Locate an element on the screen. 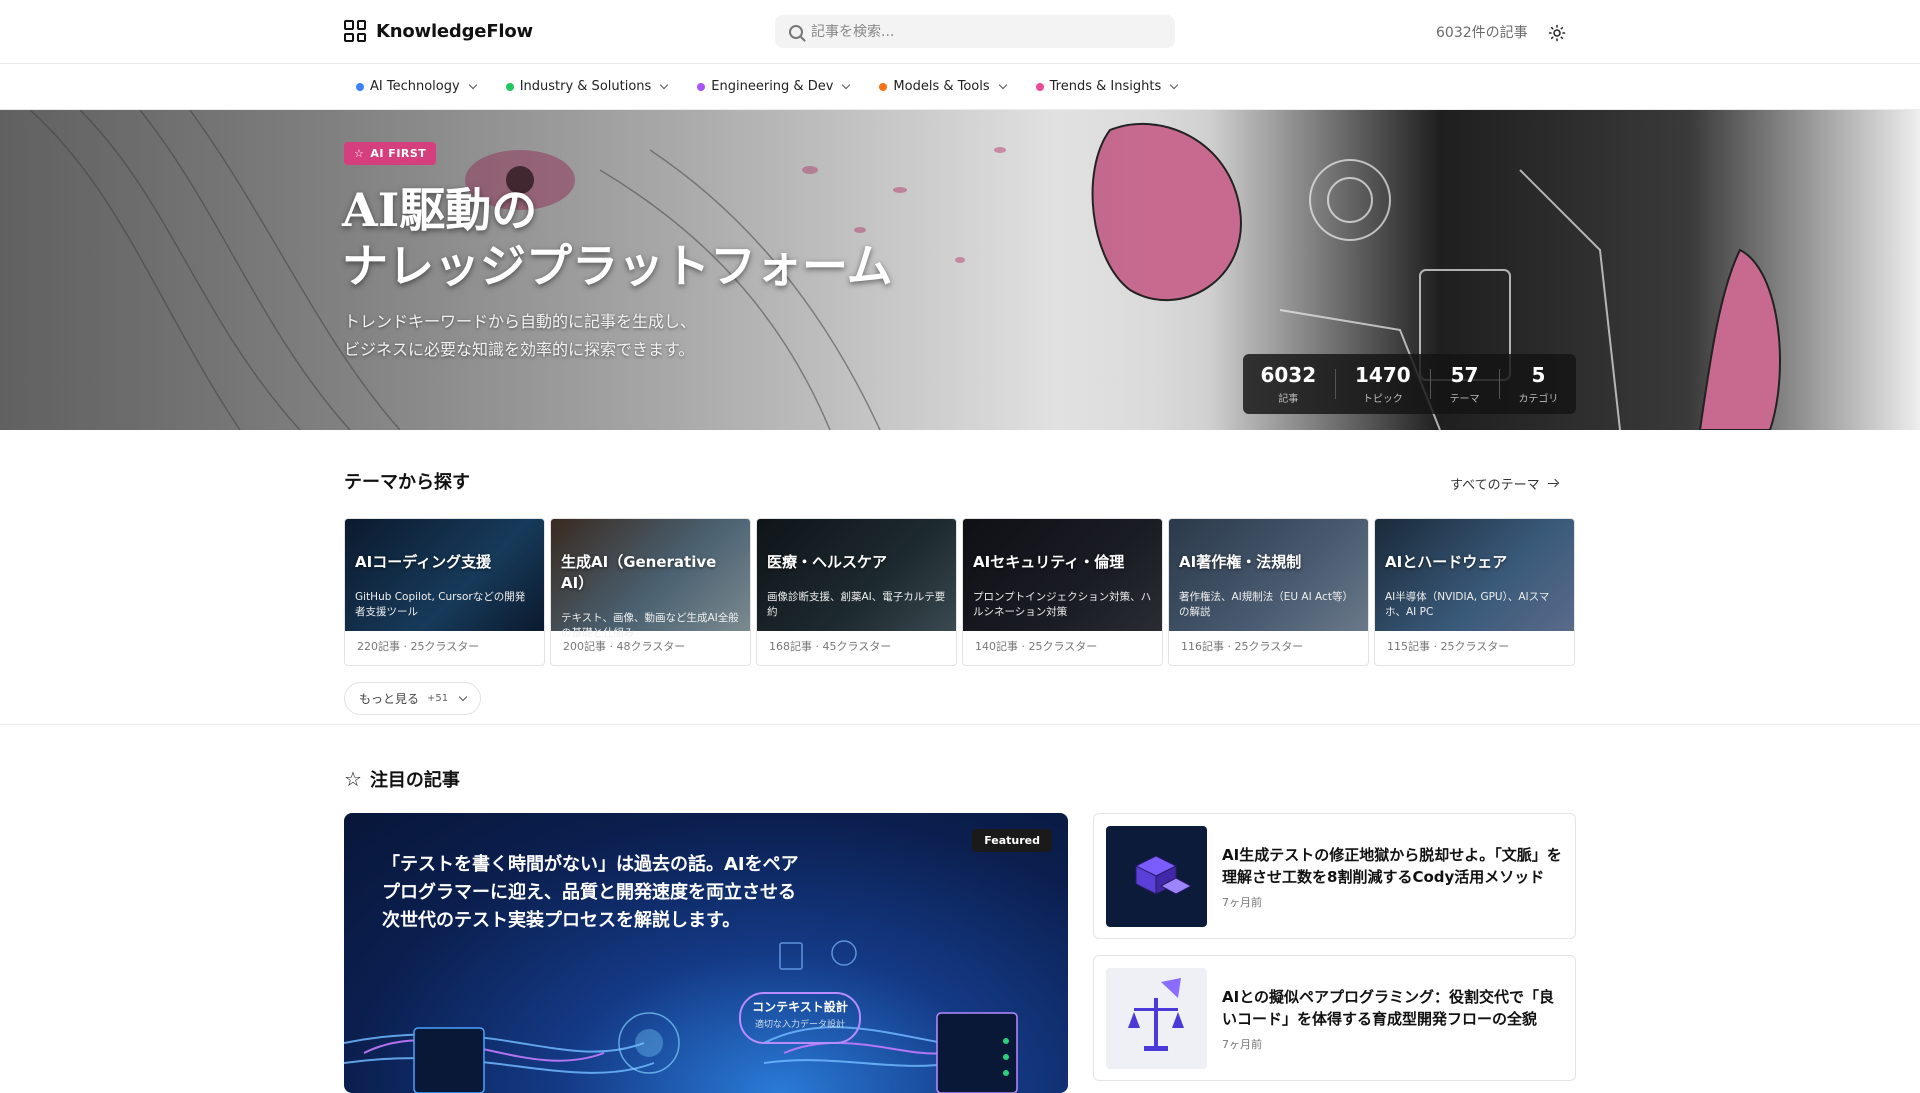 This screenshot has height=1093, width=1920. art-sub-label: 適切な入力データ設計 is located at coordinates (800, 1024).